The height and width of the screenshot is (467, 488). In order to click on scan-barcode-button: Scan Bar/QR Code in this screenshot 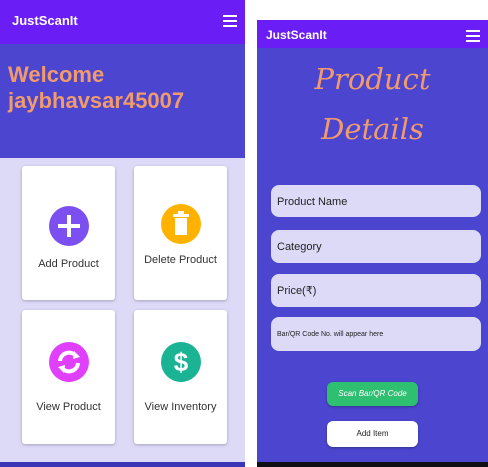, I will do `click(372, 394)`.